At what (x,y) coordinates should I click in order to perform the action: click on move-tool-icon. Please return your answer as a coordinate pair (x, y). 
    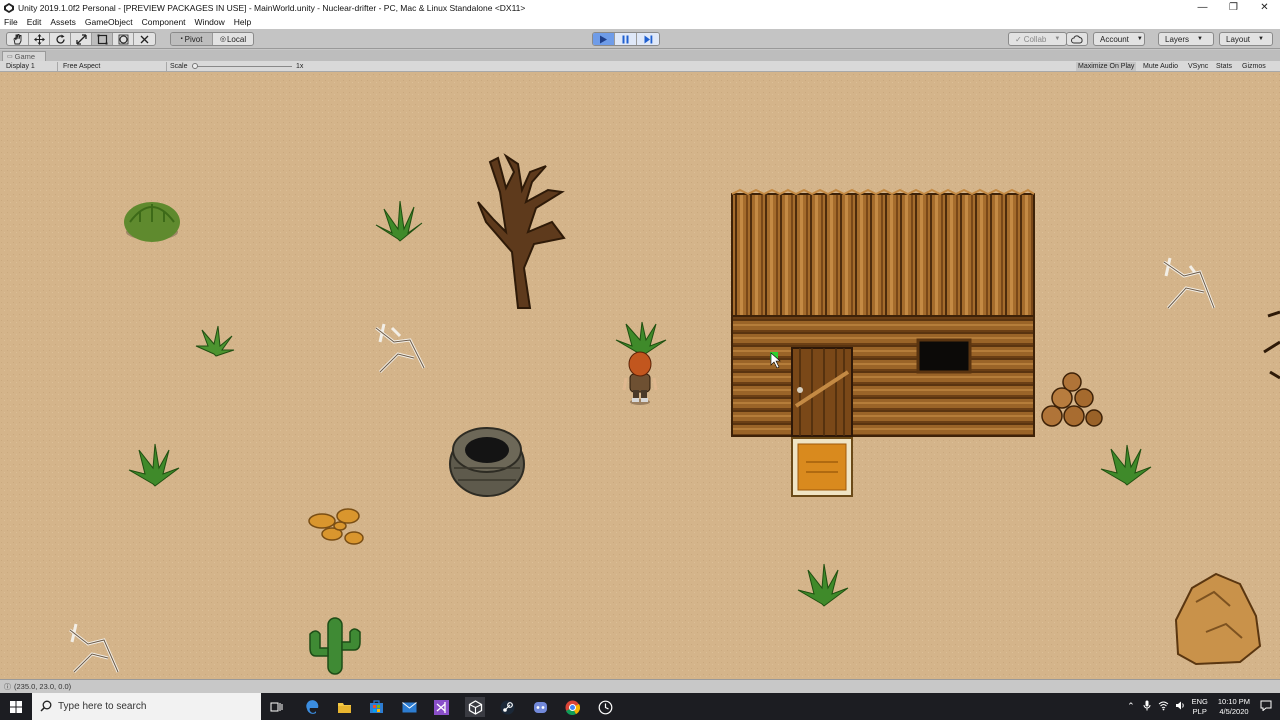
    Looking at the image, I should click on (39, 39).